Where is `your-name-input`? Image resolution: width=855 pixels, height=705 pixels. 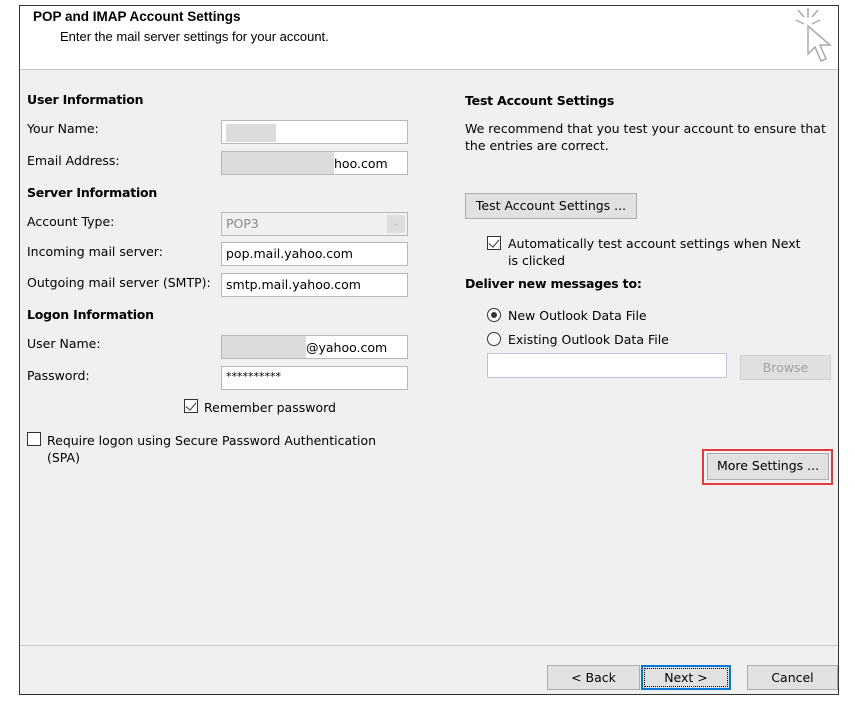 your-name-input is located at coordinates (314, 132).